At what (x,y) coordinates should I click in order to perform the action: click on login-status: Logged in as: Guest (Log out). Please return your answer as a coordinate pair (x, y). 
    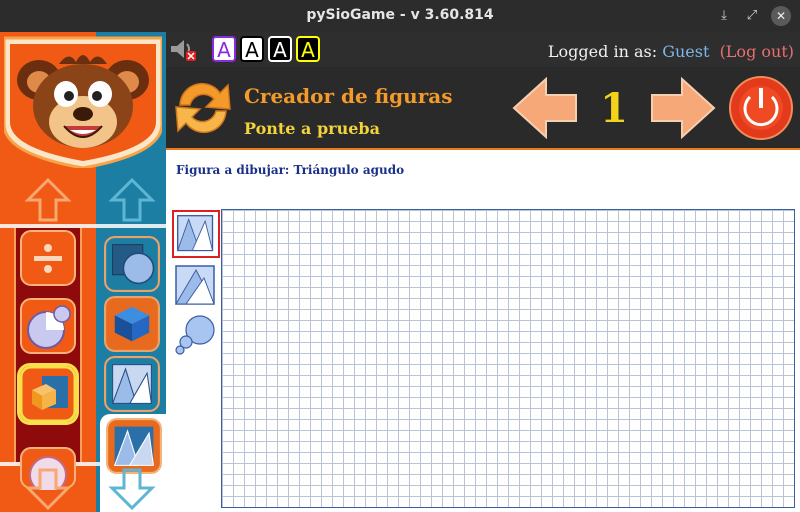
    Looking at the image, I should click on (671, 51).